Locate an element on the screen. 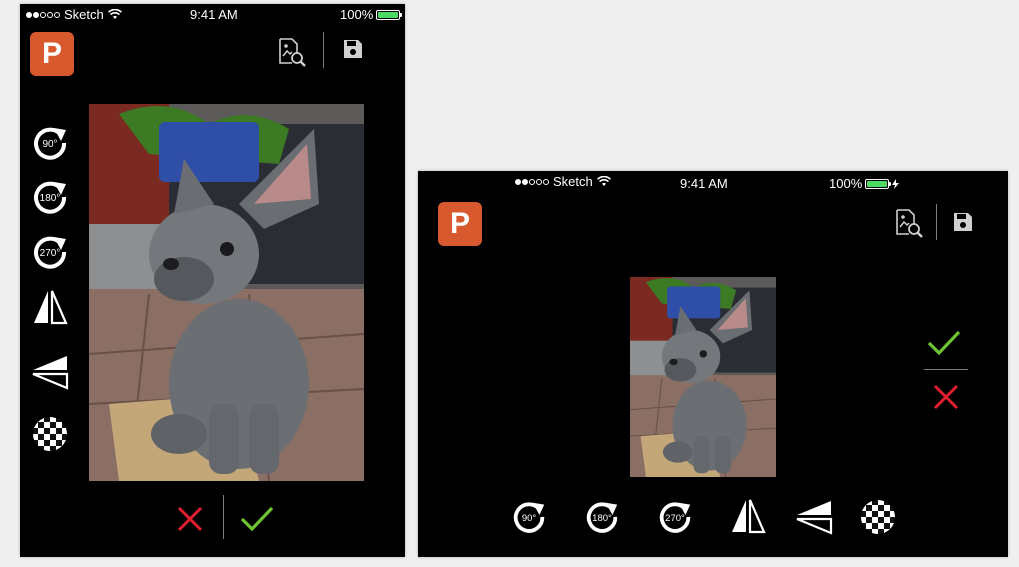 This screenshot has height=567, width=1019. photo-preview is located at coordinates (703, 377).